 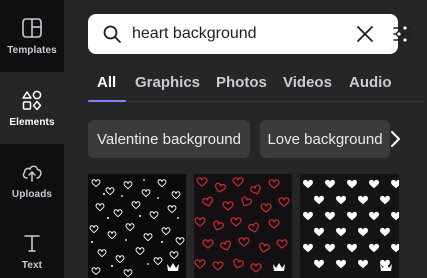 I want to click on elements-icon, so click(x=32, y=100).